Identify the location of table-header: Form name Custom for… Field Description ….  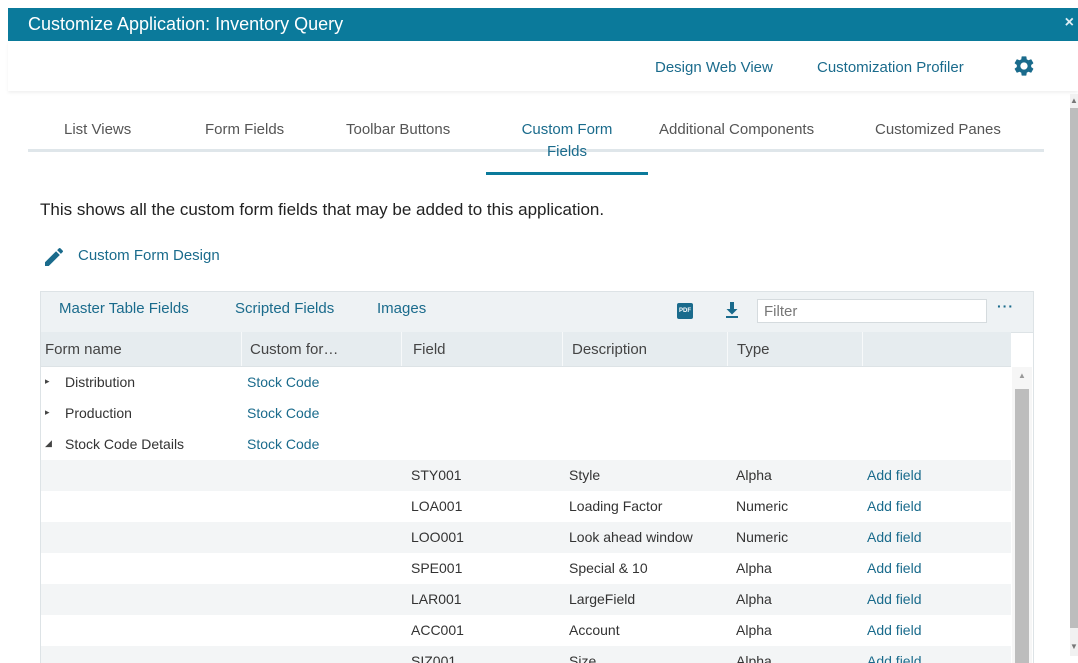
(526, 349).